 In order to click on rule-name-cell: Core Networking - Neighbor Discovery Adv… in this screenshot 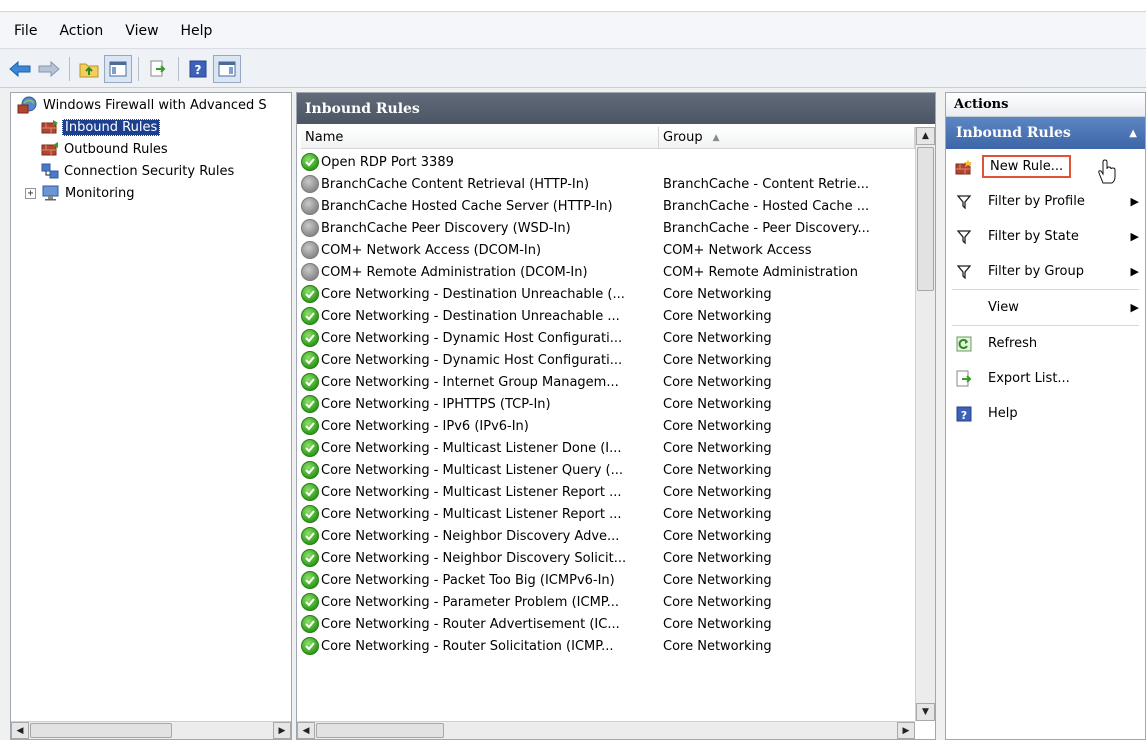, I will do `click(480, 536)`.